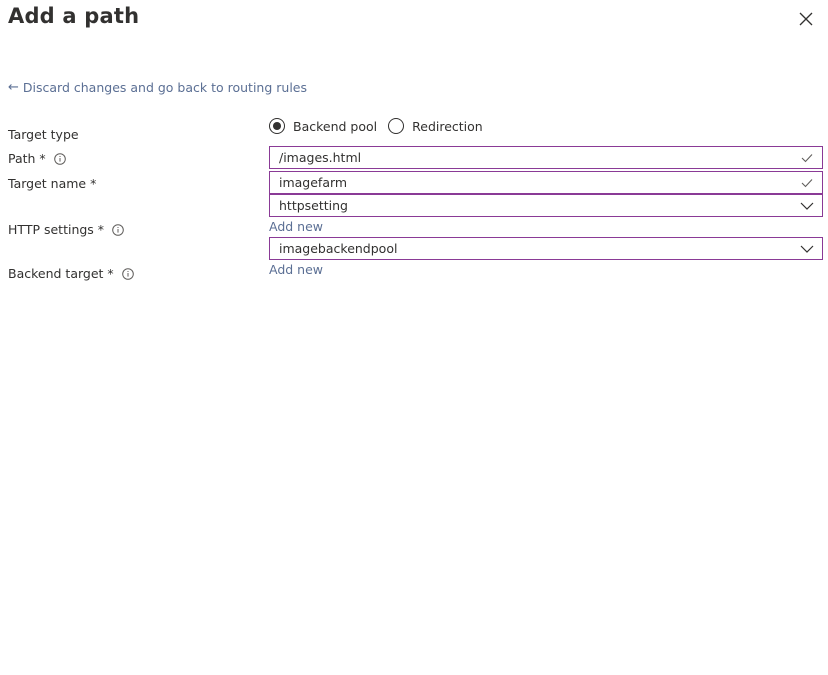 This screenshot has height=675, width=828. Describe the element at coordinates (71, 273) in the screenshot. I see `backend-target-label: Backend target *` at that location.